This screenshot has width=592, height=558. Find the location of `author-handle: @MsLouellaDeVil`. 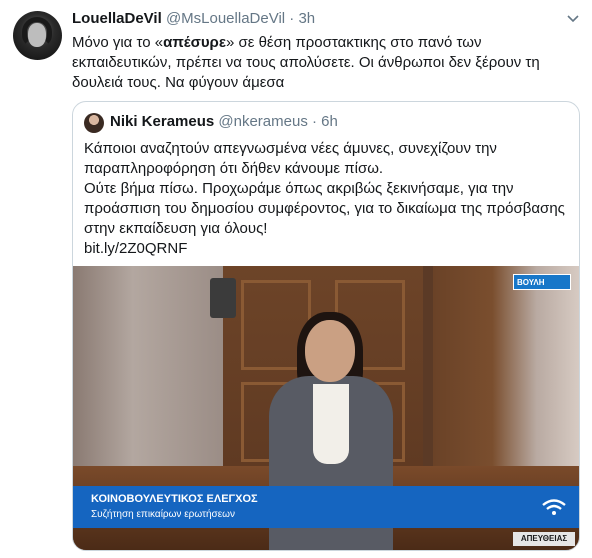

author-handle: @MsLouellaDeVil is located at coordinates (225, 18).